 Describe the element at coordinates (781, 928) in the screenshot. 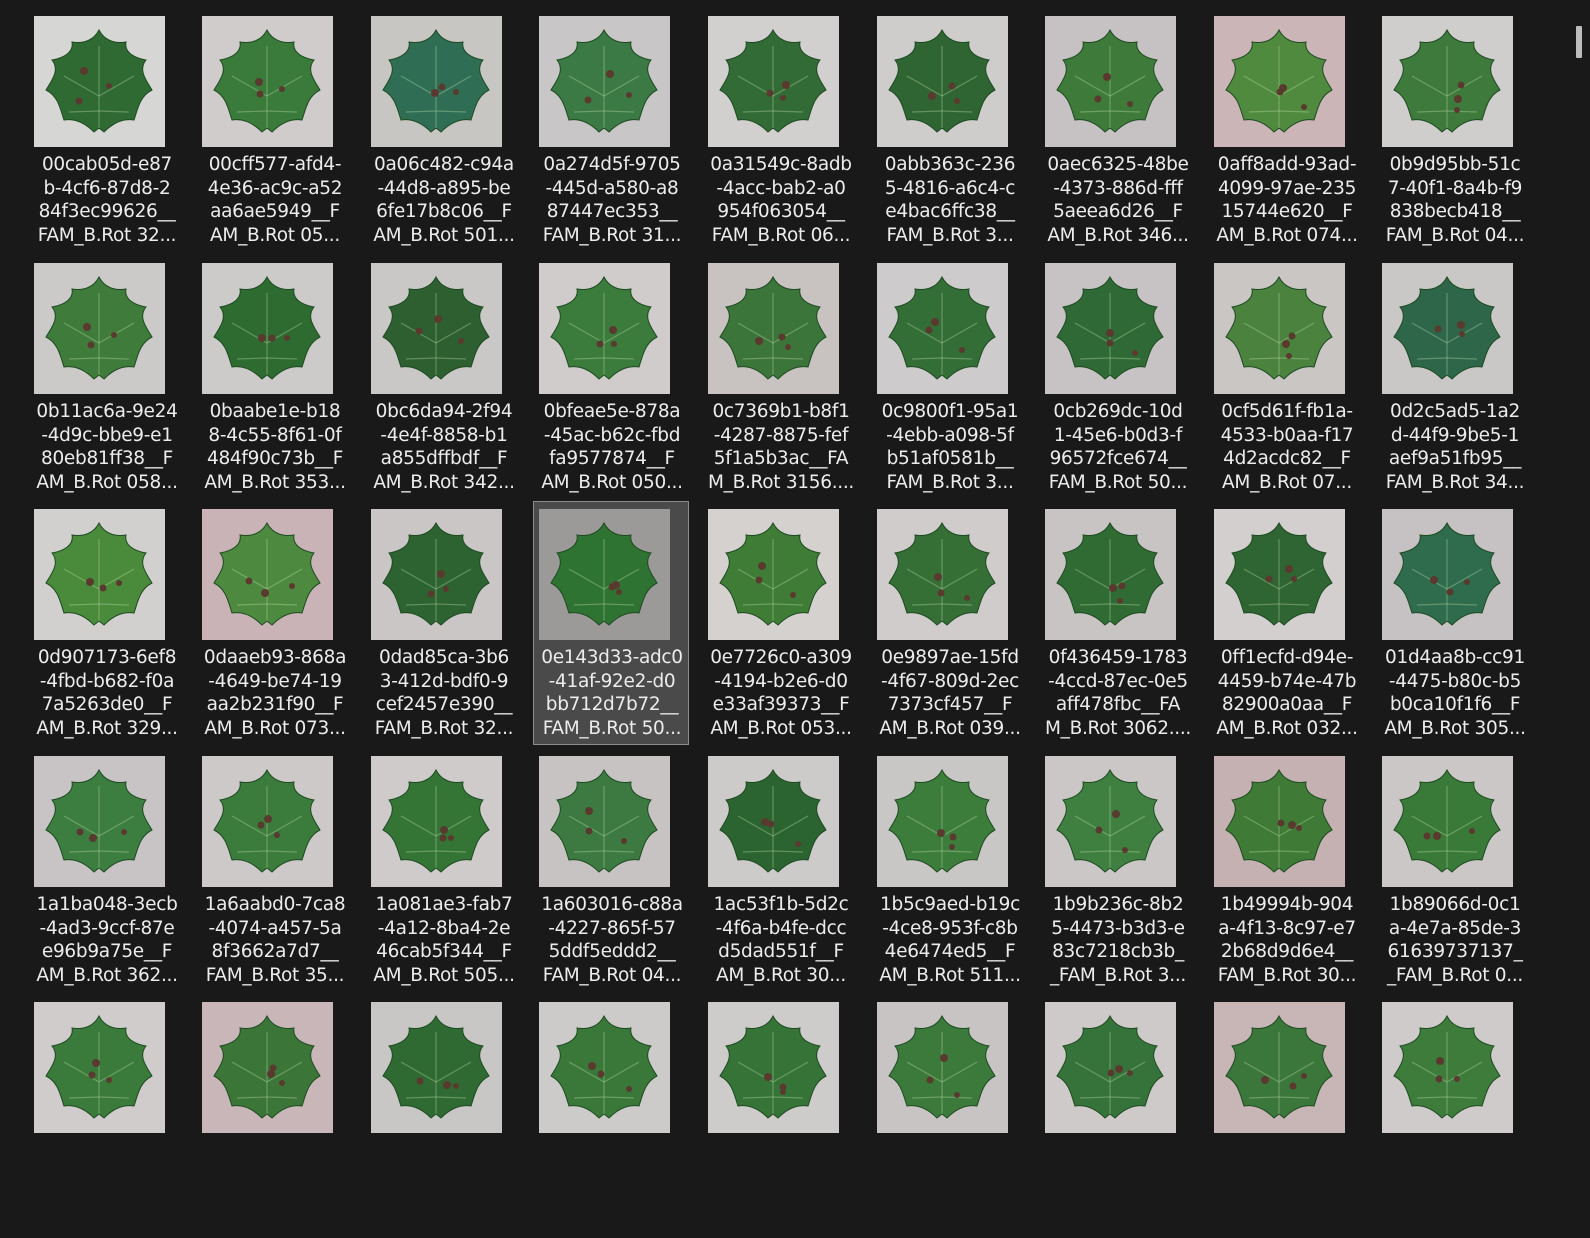

I see `file-name-line: -4f6a-b4fe-dcc` at that location.